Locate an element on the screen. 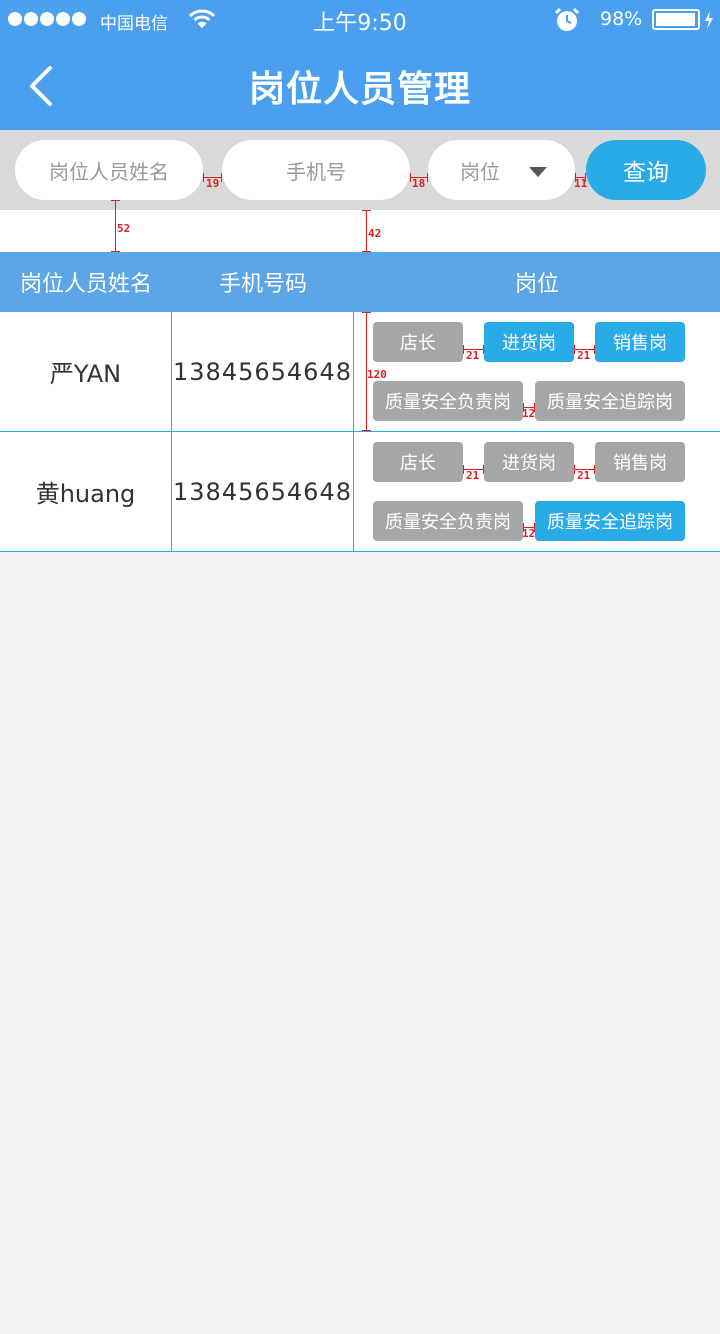 Image resolution: width=720 pixels, height=1334 pixels. name-search-input: 岗位人员姓名 is located at coordinates (109, 170).